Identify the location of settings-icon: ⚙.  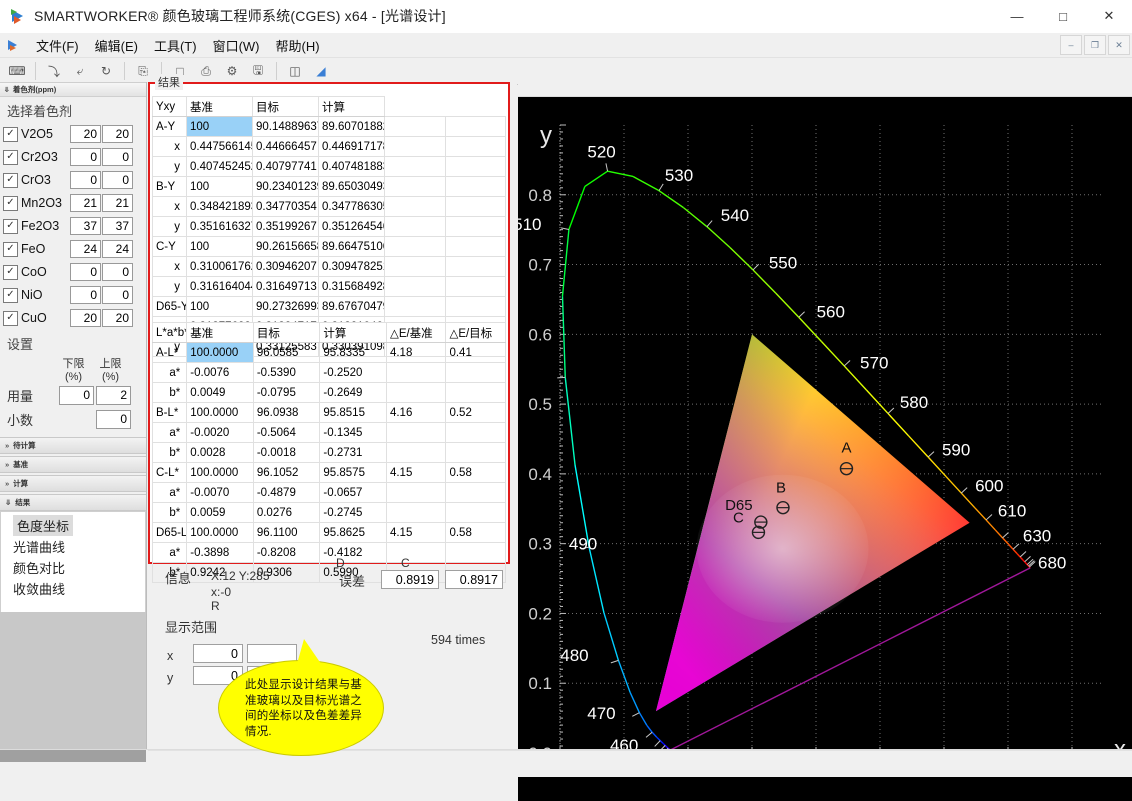
(232, 71).